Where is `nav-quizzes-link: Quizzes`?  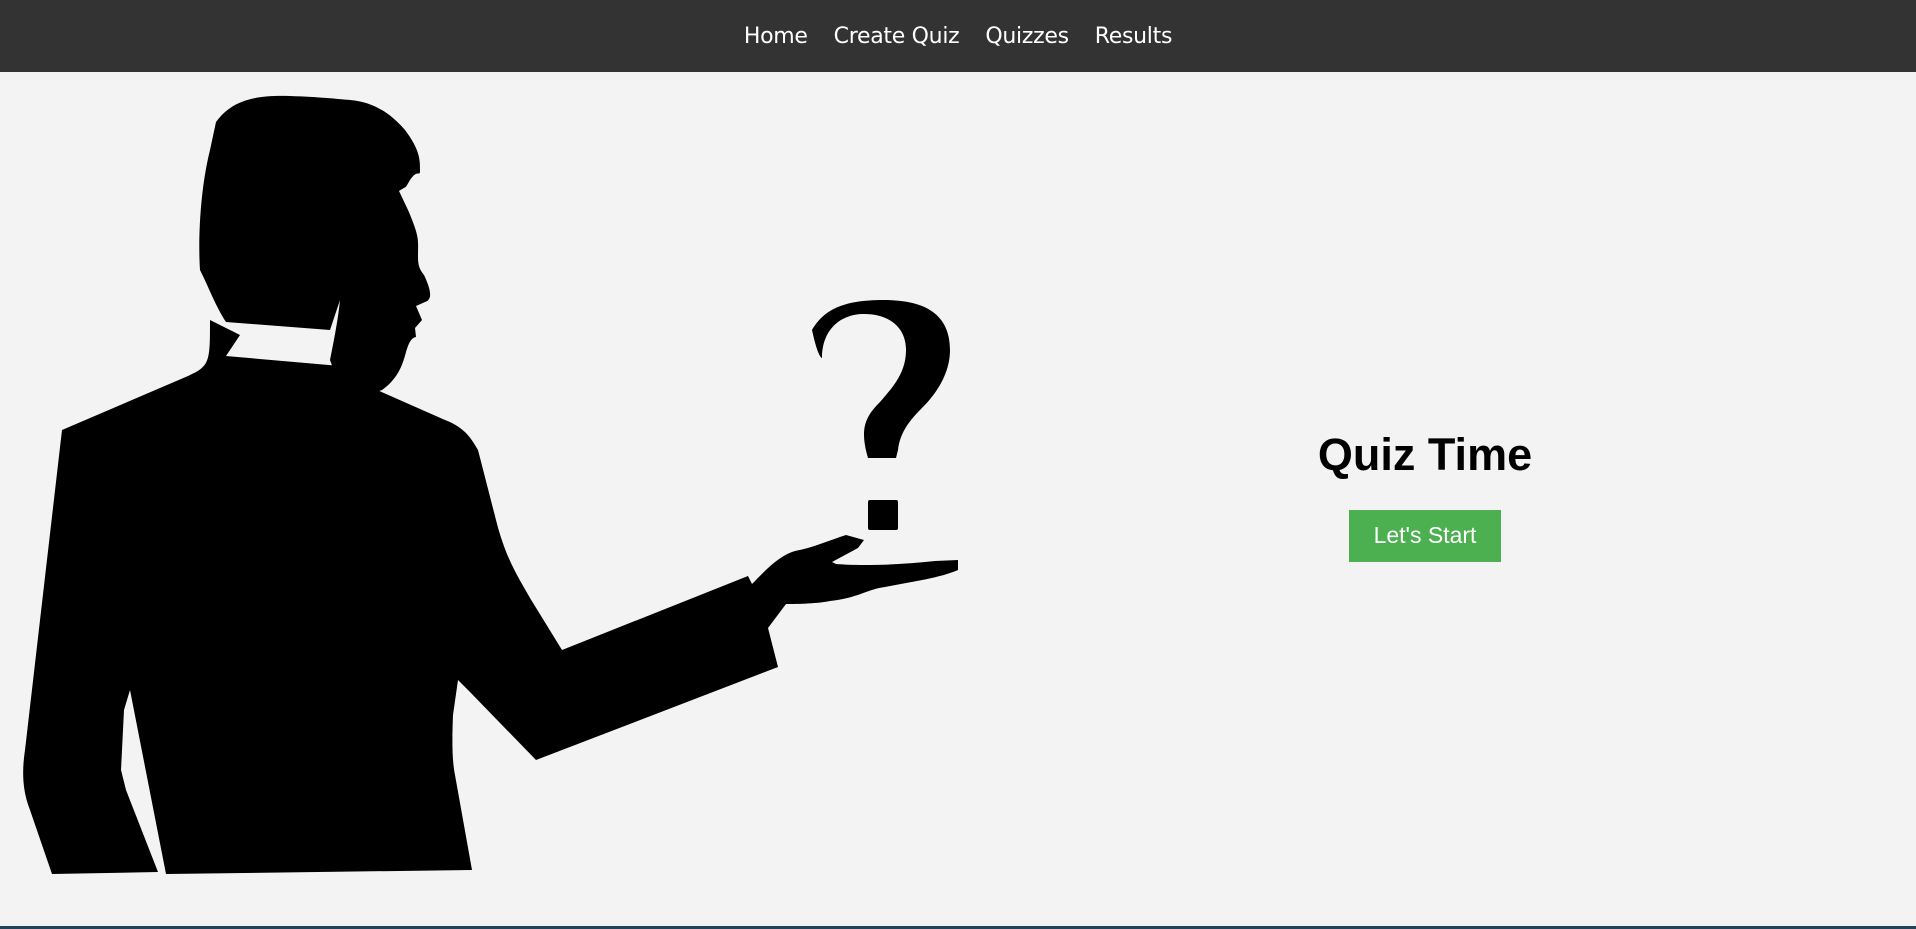 nav-quizzes-link: Quizzes is located at coordinates (1027, 36).